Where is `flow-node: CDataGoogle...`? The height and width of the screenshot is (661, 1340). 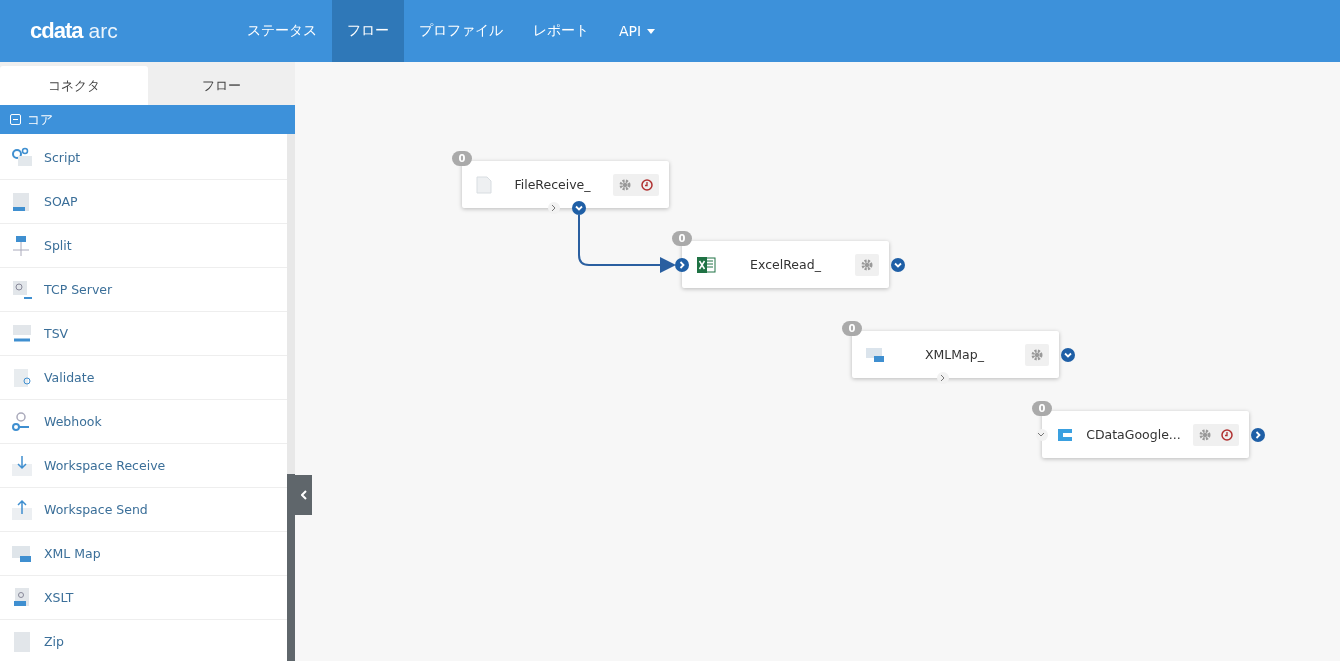
flow-node: CDataGoogle... is located at coordinates (1145, 434).